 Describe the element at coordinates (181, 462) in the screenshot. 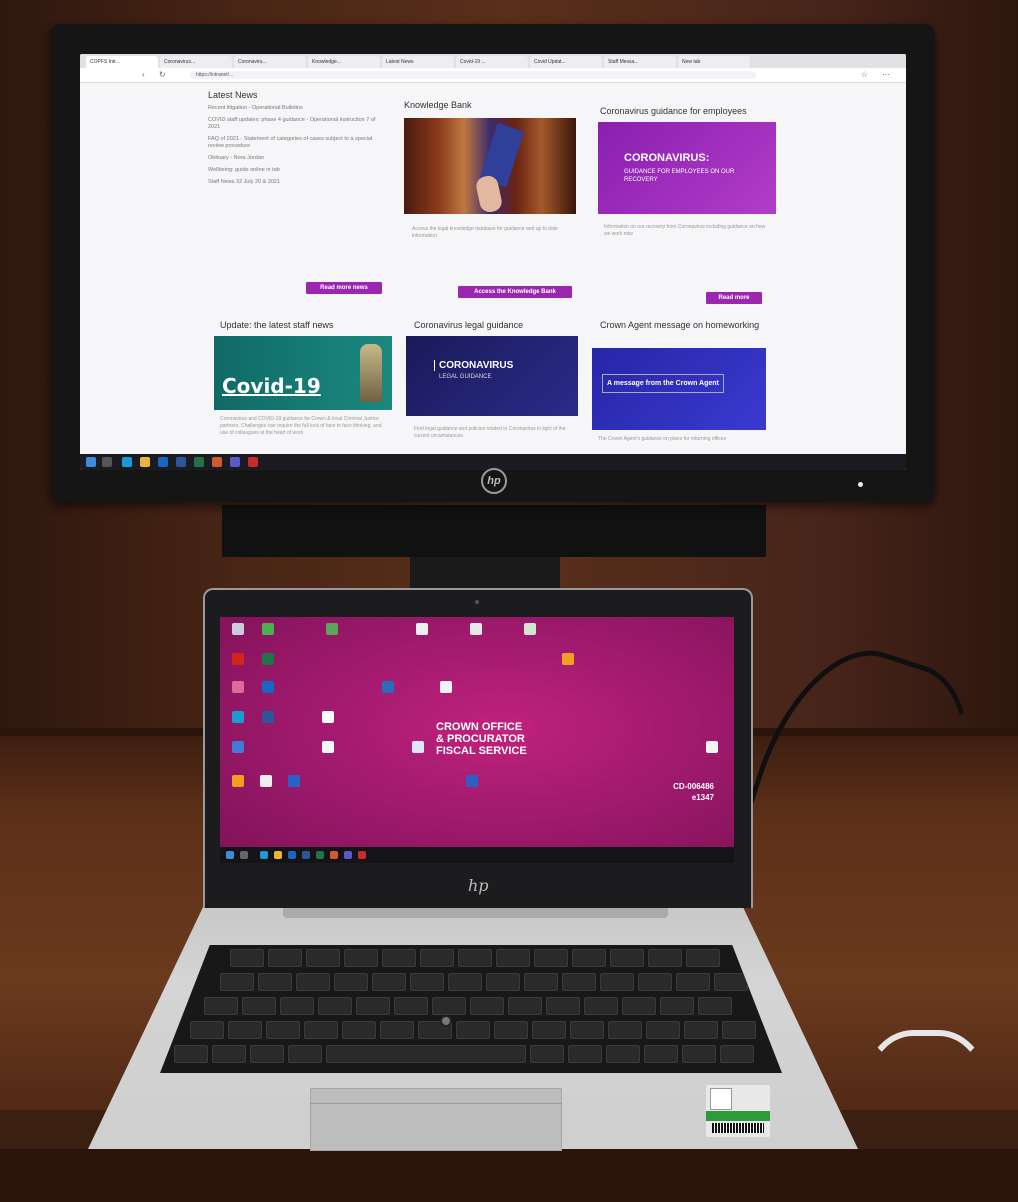

I see `word-icon` at that location.